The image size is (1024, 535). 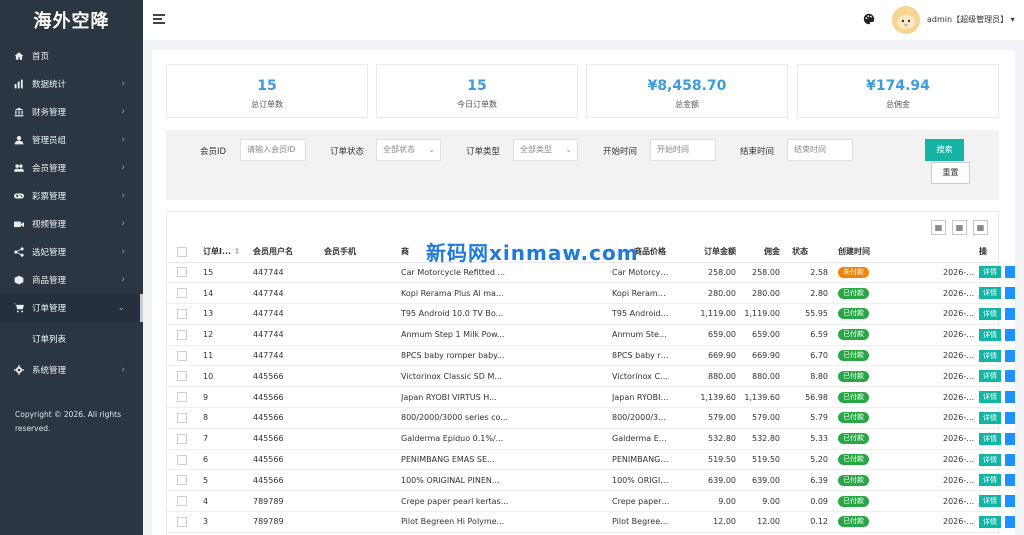 What do you see at coordinates (71, 280) in the screenshot?
I see `sidebar-item-8: 商品管理 ›` at bounding box center [71, 280].